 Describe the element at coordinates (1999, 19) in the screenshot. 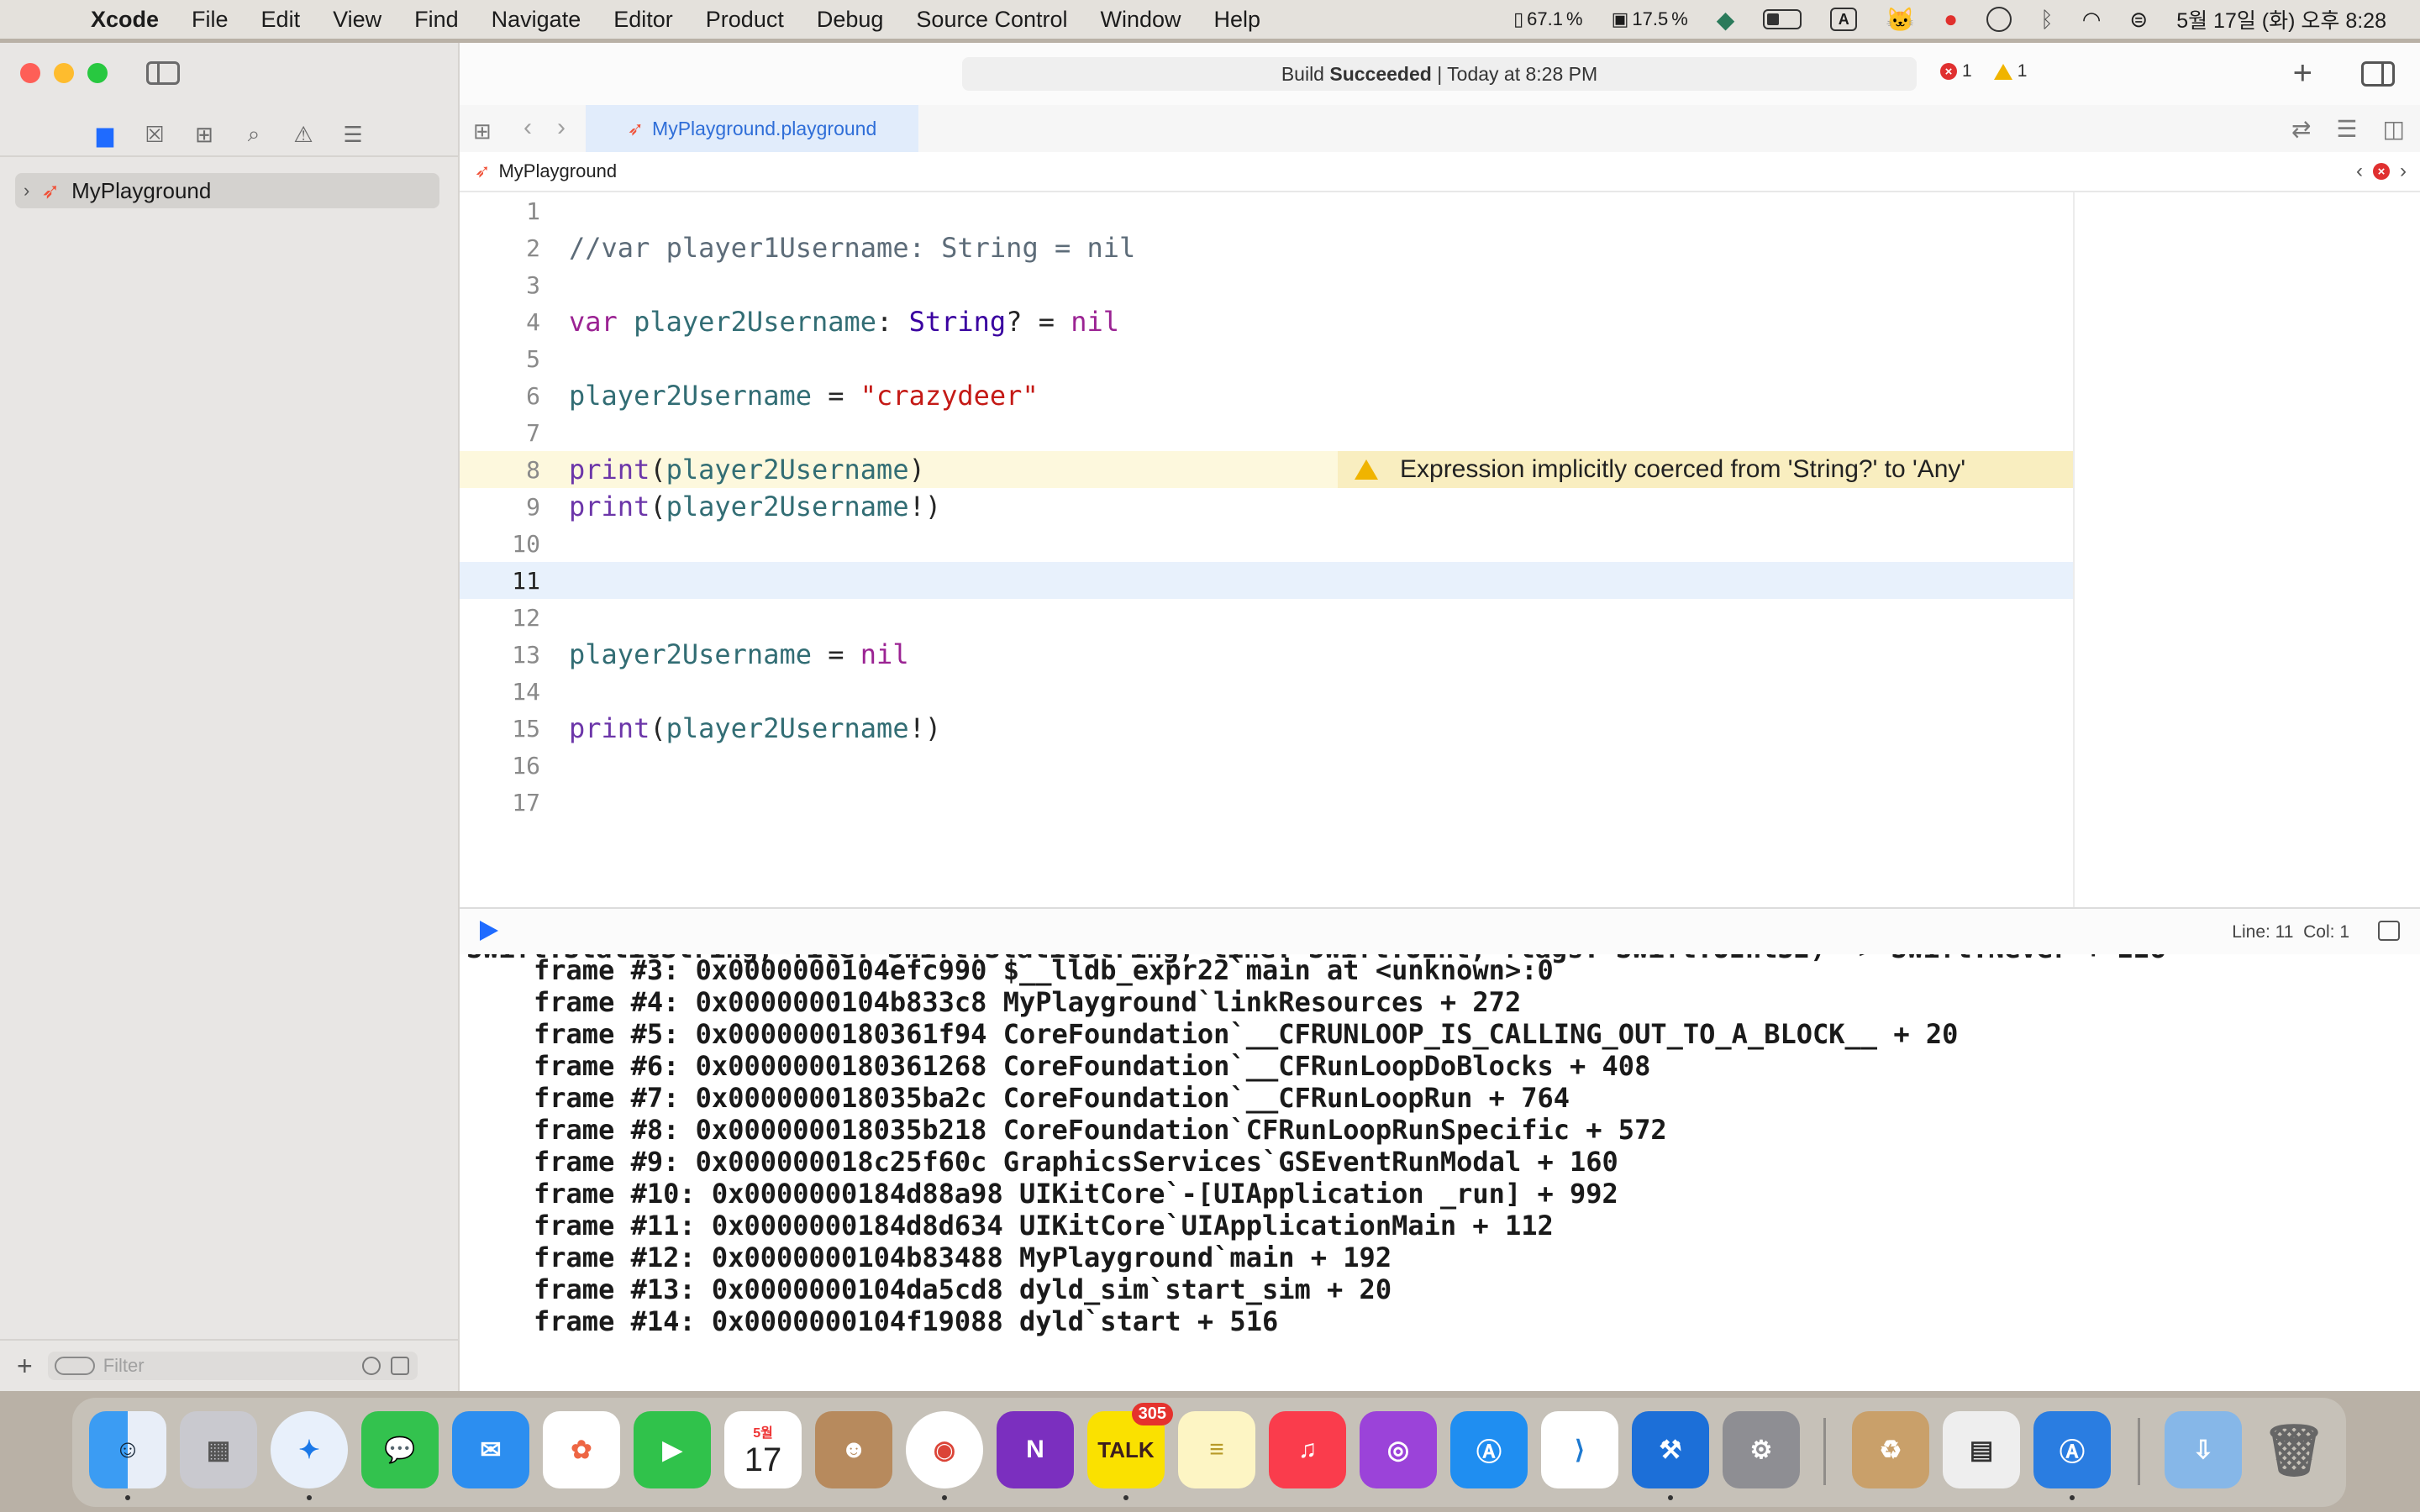

I see `play-status-icon` at that location.